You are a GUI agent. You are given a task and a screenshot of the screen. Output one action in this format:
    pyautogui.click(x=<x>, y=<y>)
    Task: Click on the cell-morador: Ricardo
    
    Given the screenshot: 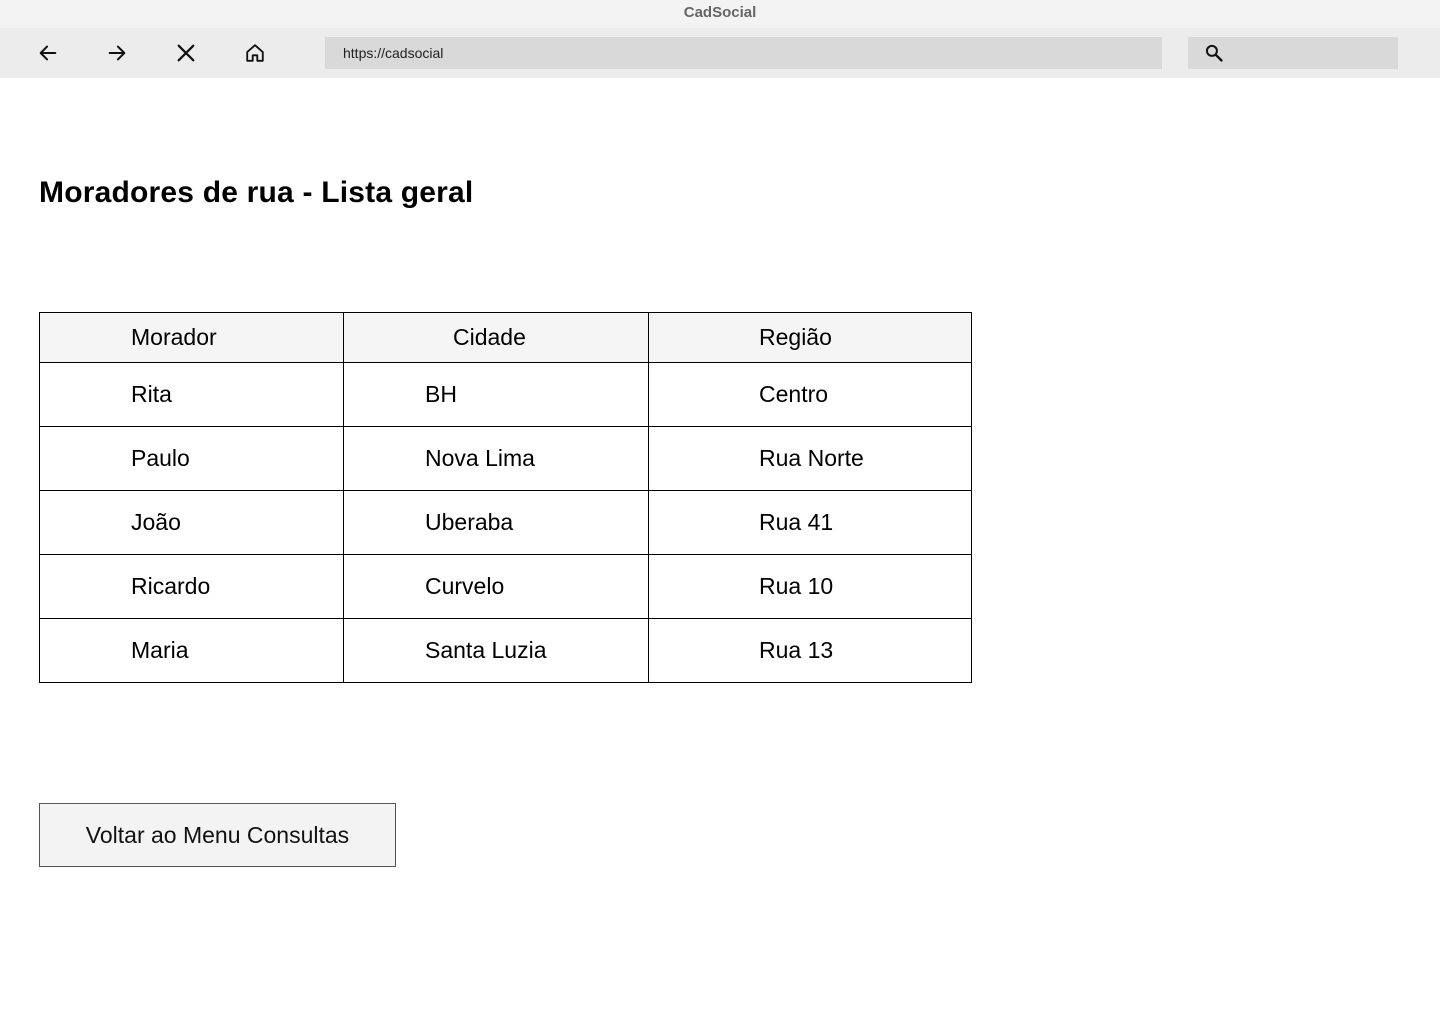 What is the action you would take?
    pyautogui.click(x=191, y=586)
    